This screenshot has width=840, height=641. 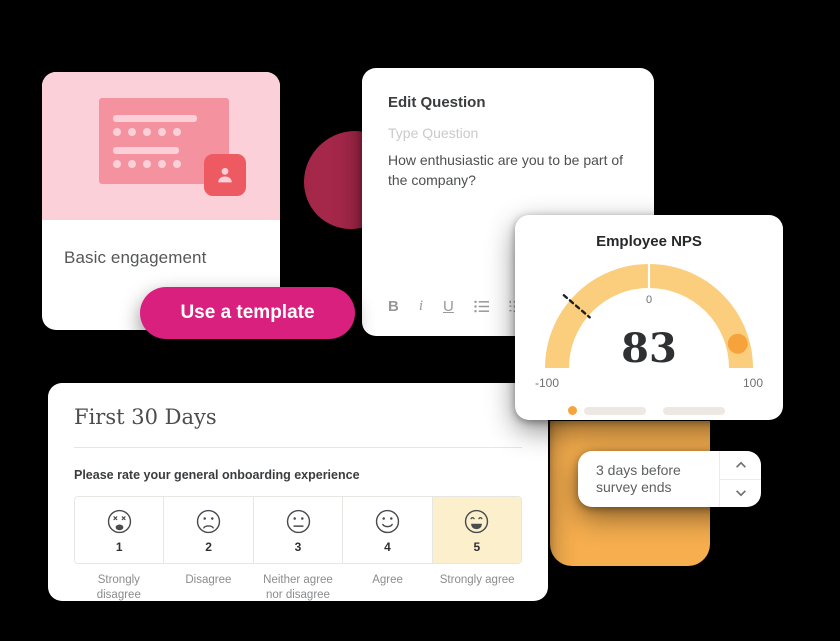 I want to click on bold-icon: B, so click(x=393, y=306).